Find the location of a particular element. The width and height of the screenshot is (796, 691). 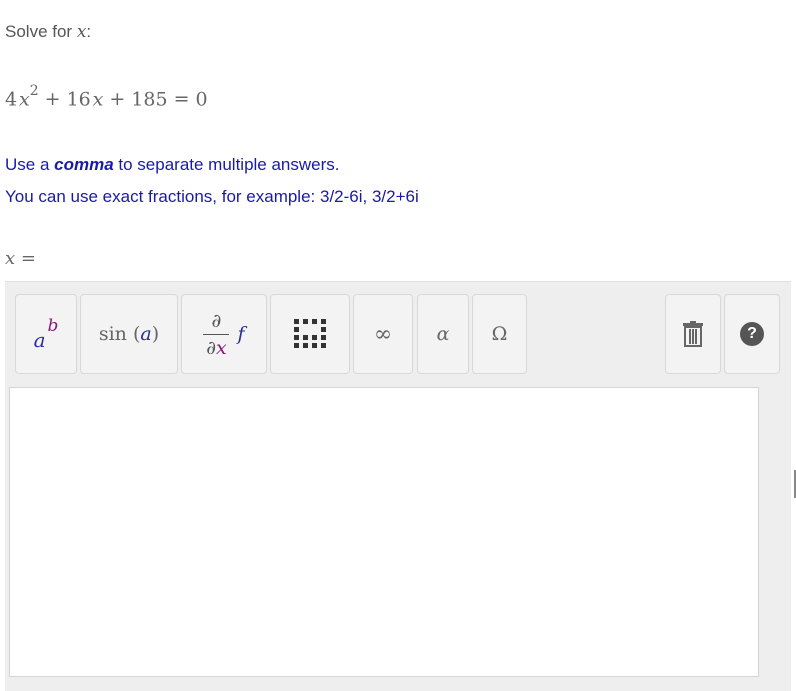

trash-icon is located at coordinates (693, 334).